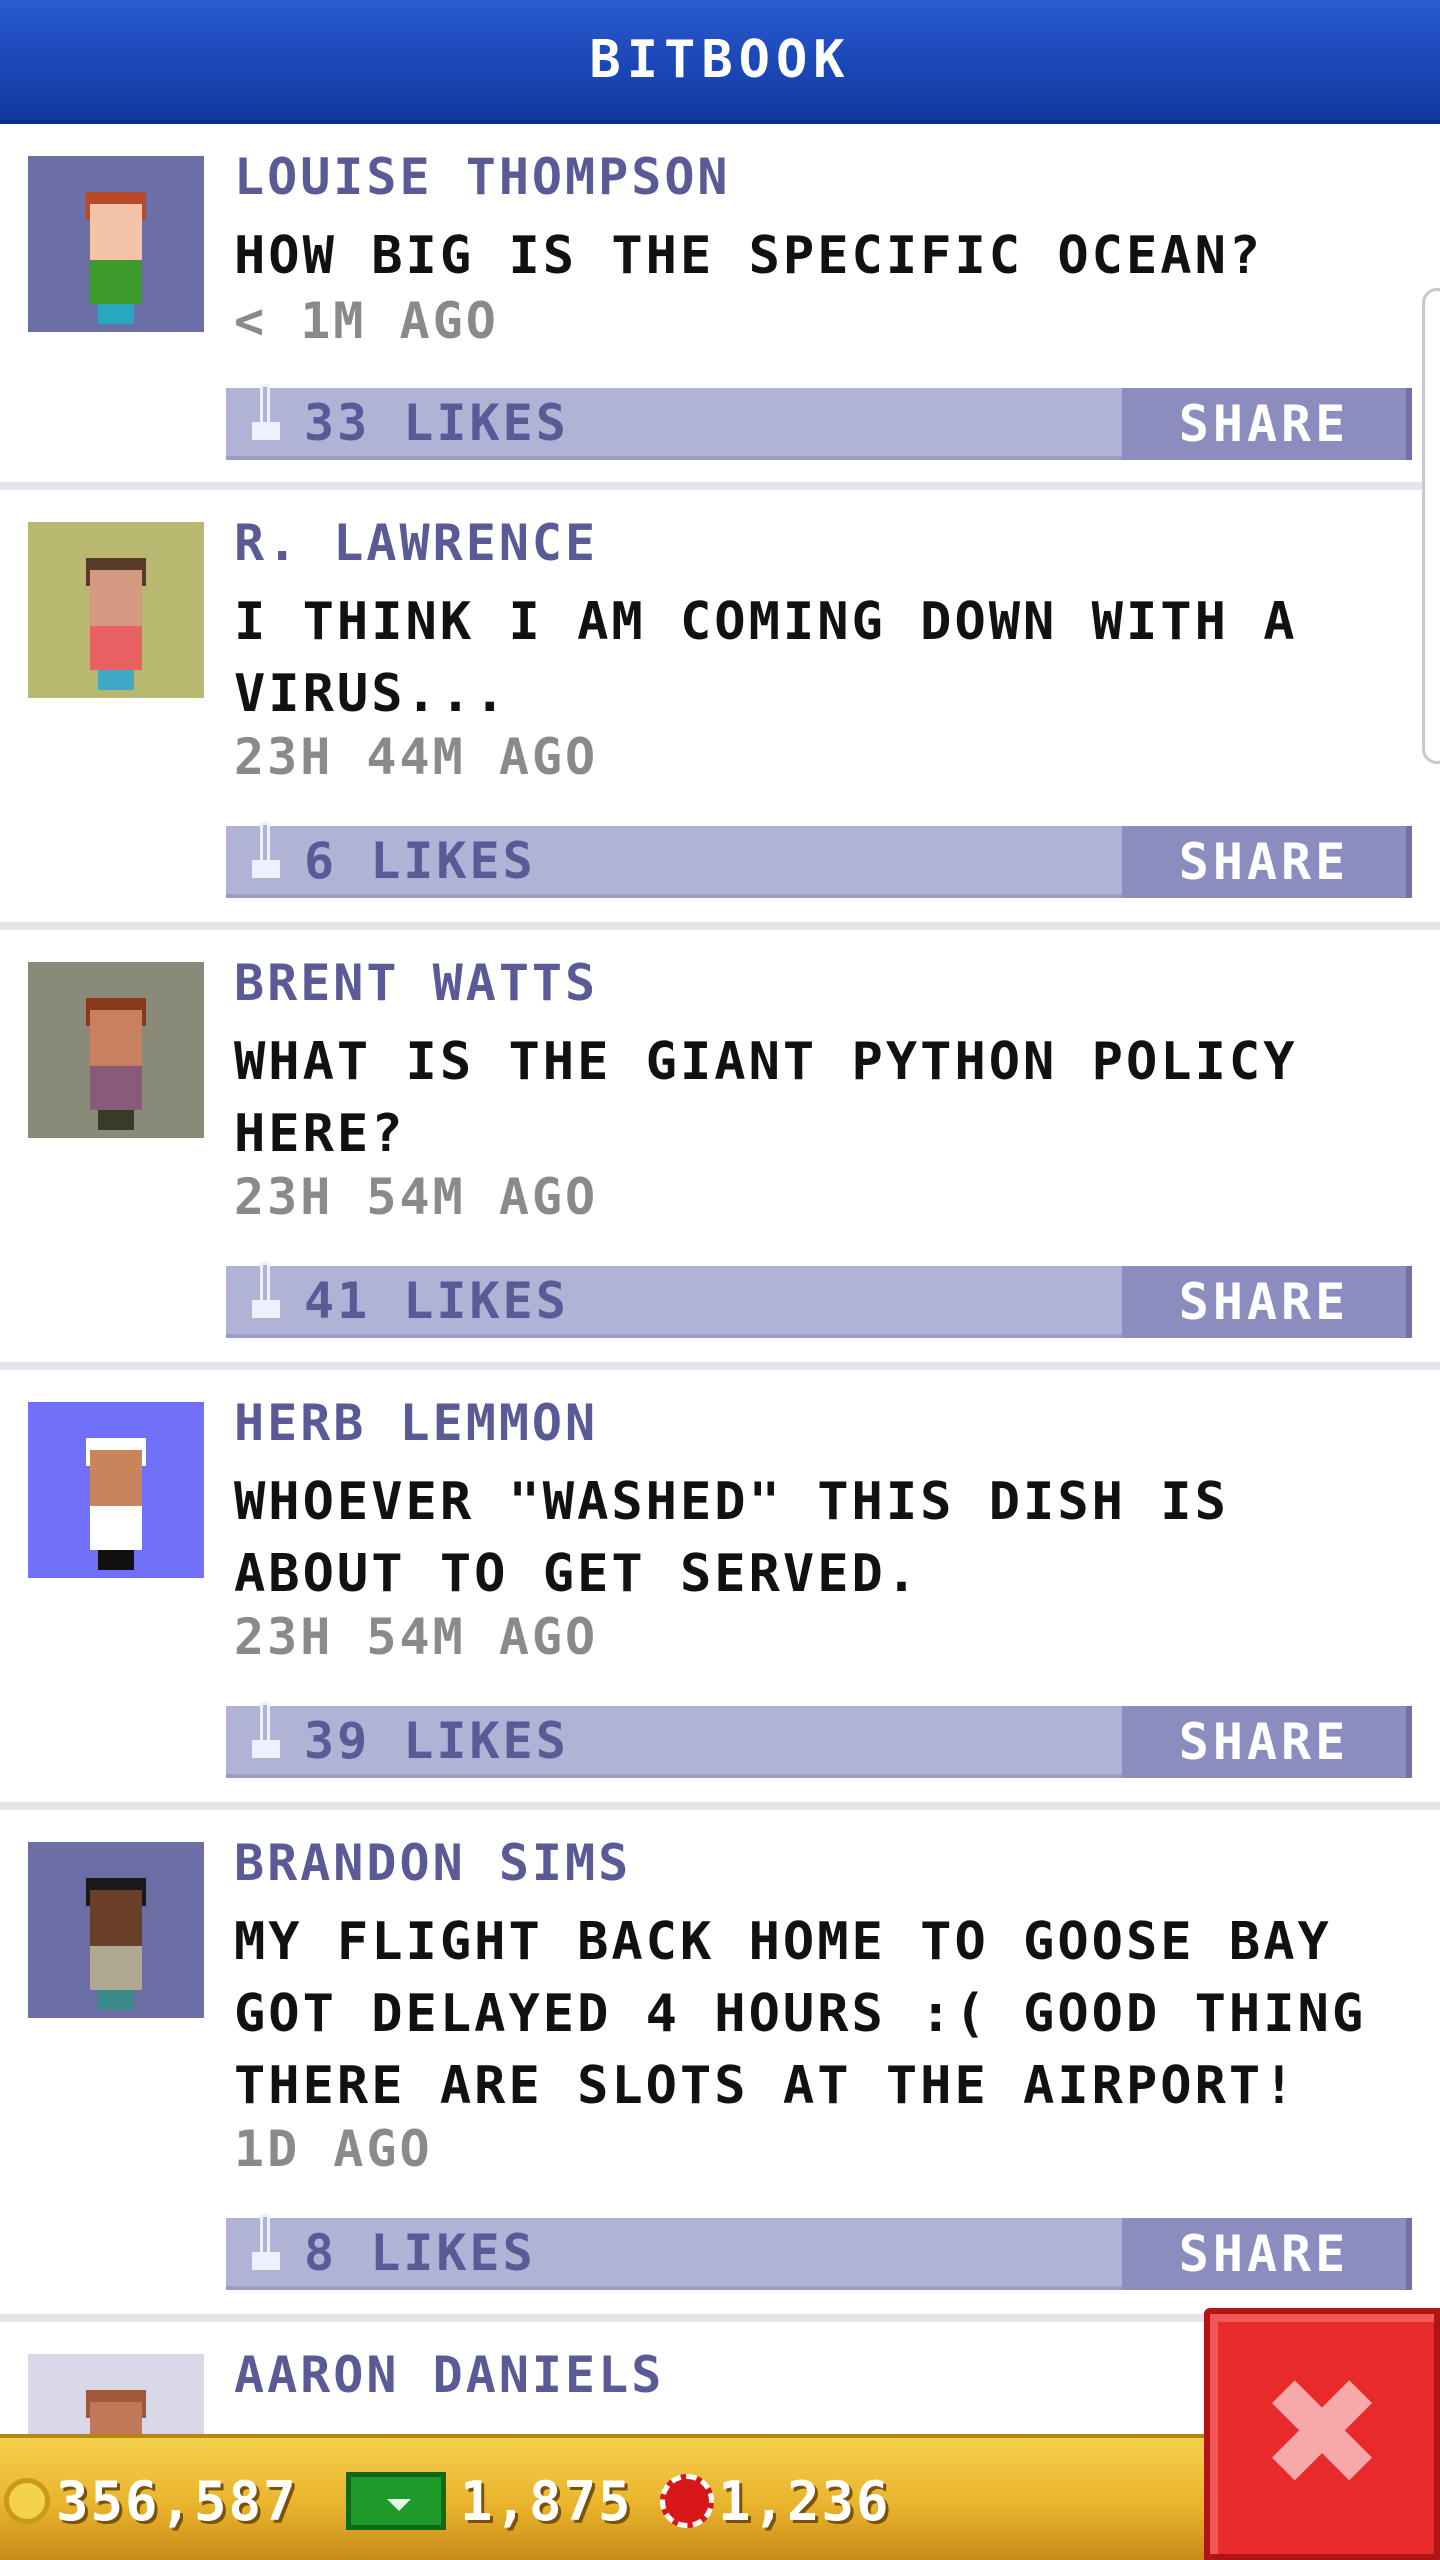 The image size is (1440, 2560). What do you see at coordinates (416, 757) in the screenshot?
I see `post-time: 23H 44M AGO` at bounding box center [416, 757].